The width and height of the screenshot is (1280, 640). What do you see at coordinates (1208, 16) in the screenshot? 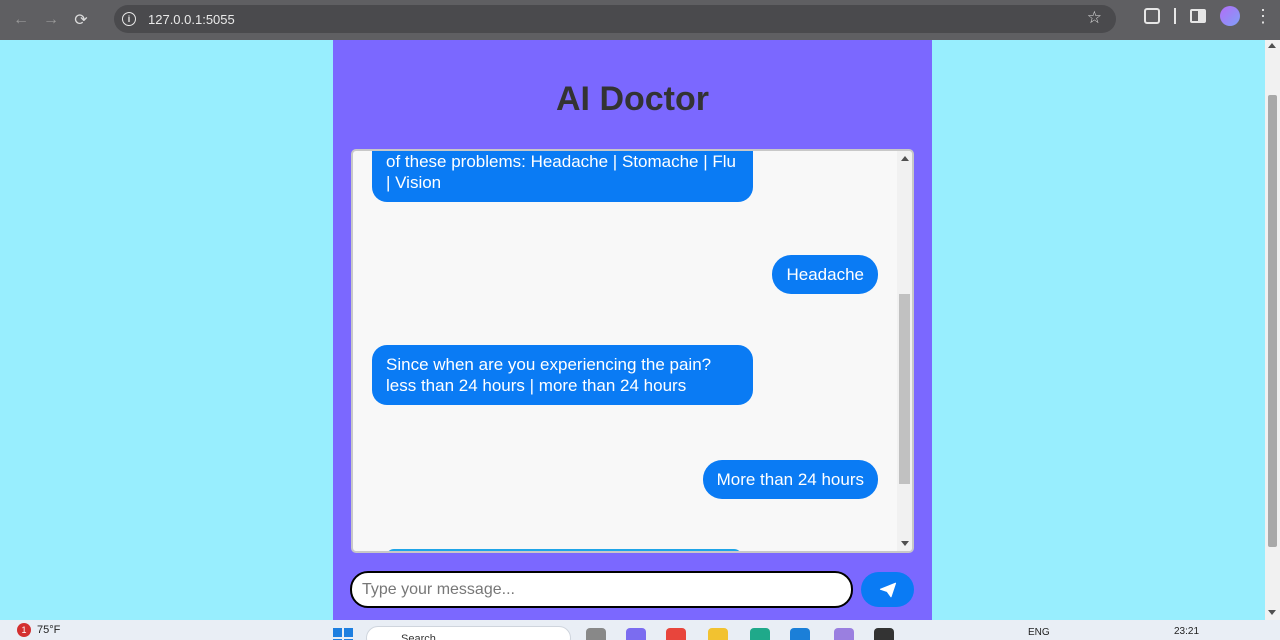
I see `browser-actions: ⋮` at bounding box center [1208, 16].